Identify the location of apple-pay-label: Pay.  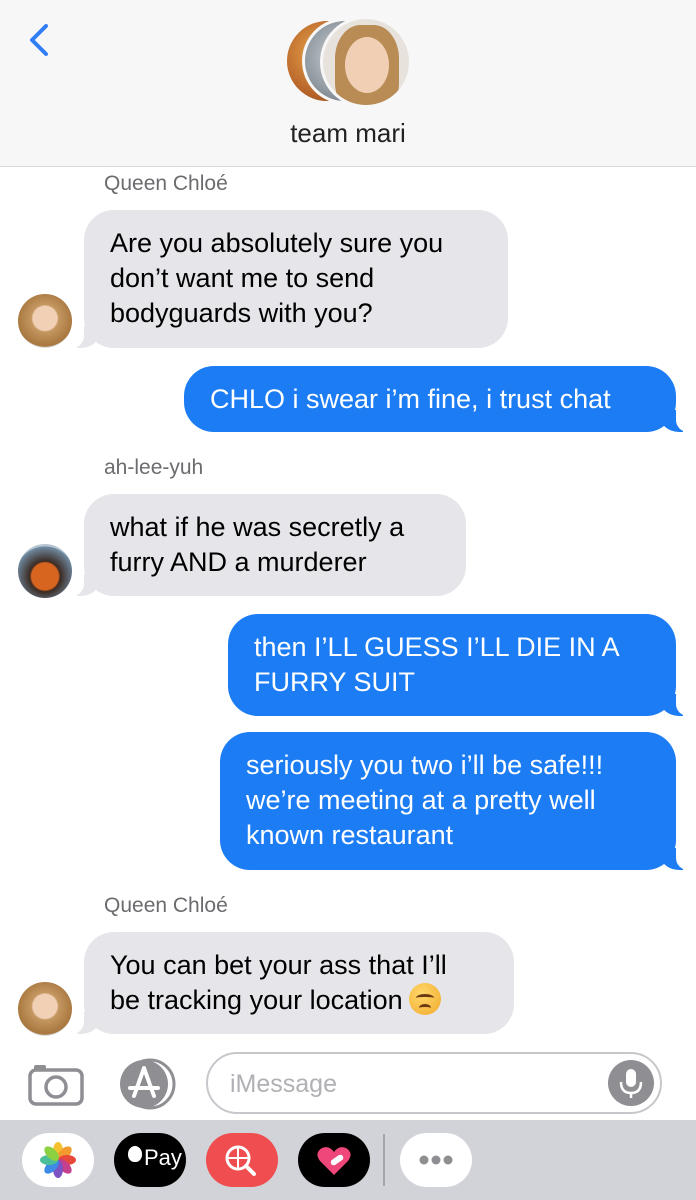
(163, 1157).